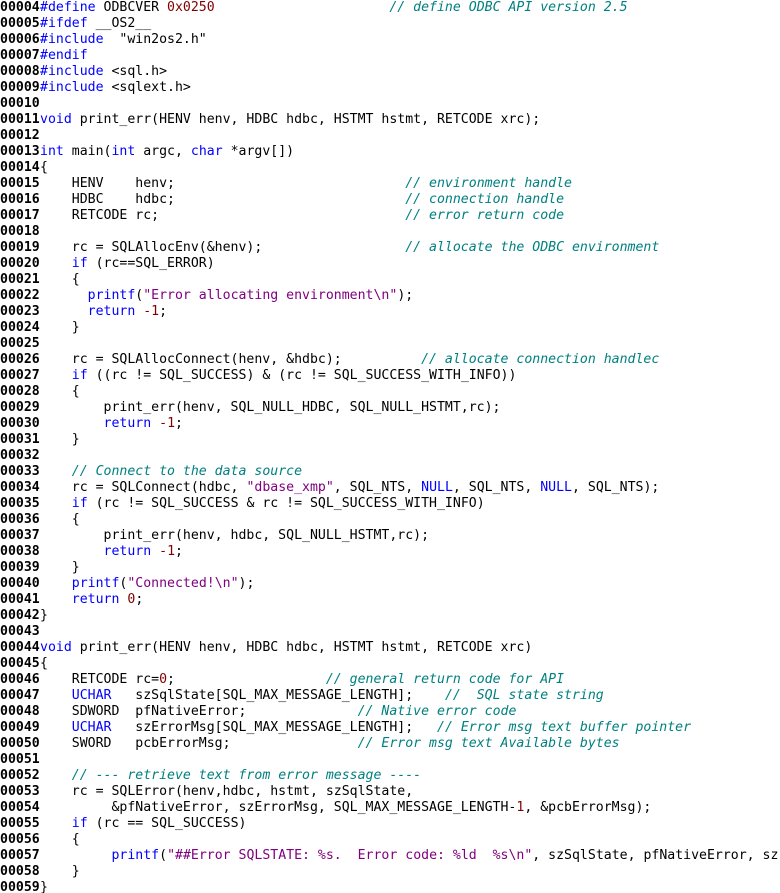  What do you see at coordinates (390, 886) in the screenshot?
I see `code-line: 00059}` at bounding box center [390, 886].